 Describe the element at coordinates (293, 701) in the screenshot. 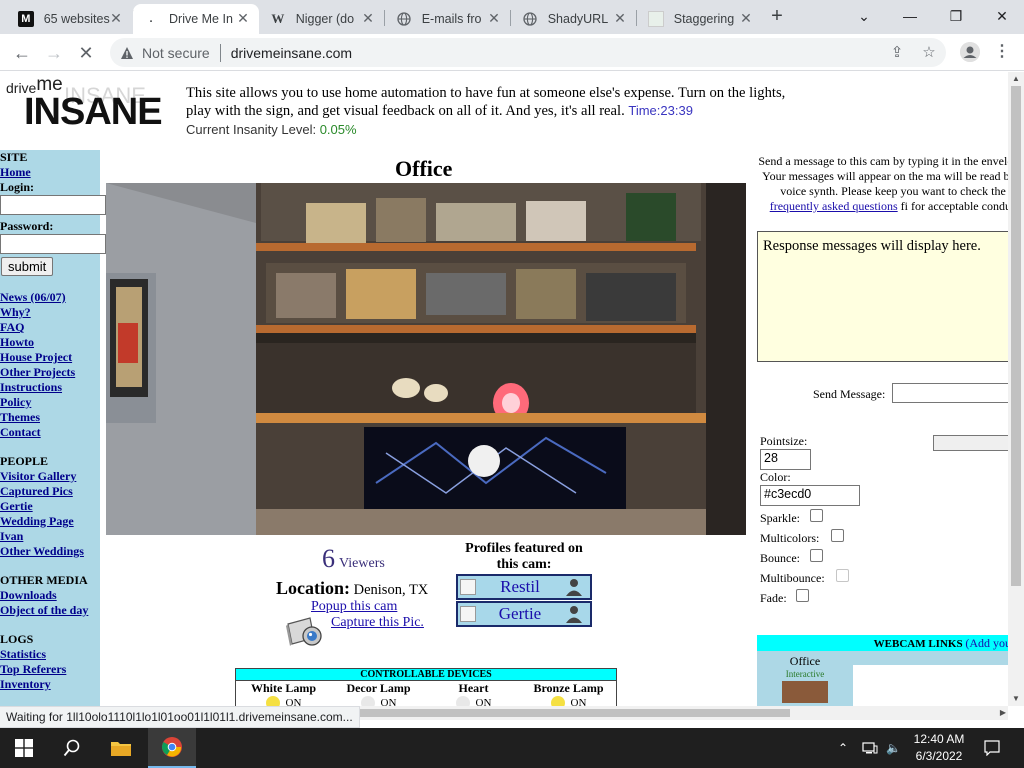

I see `device-state: ON` at that location.